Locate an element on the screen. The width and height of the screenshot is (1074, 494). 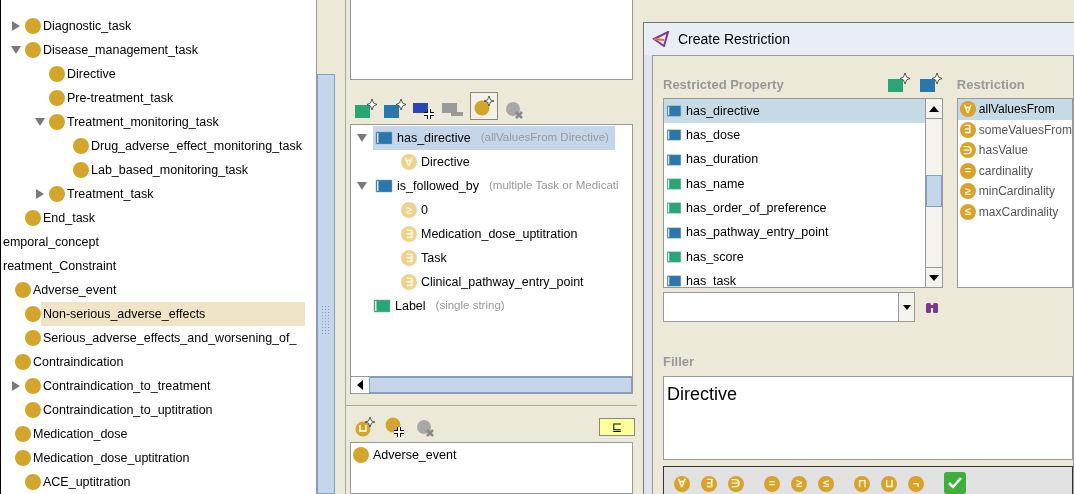
restriction-list-item: ≤ maxCardinality is located at coordinates (1014, 211).